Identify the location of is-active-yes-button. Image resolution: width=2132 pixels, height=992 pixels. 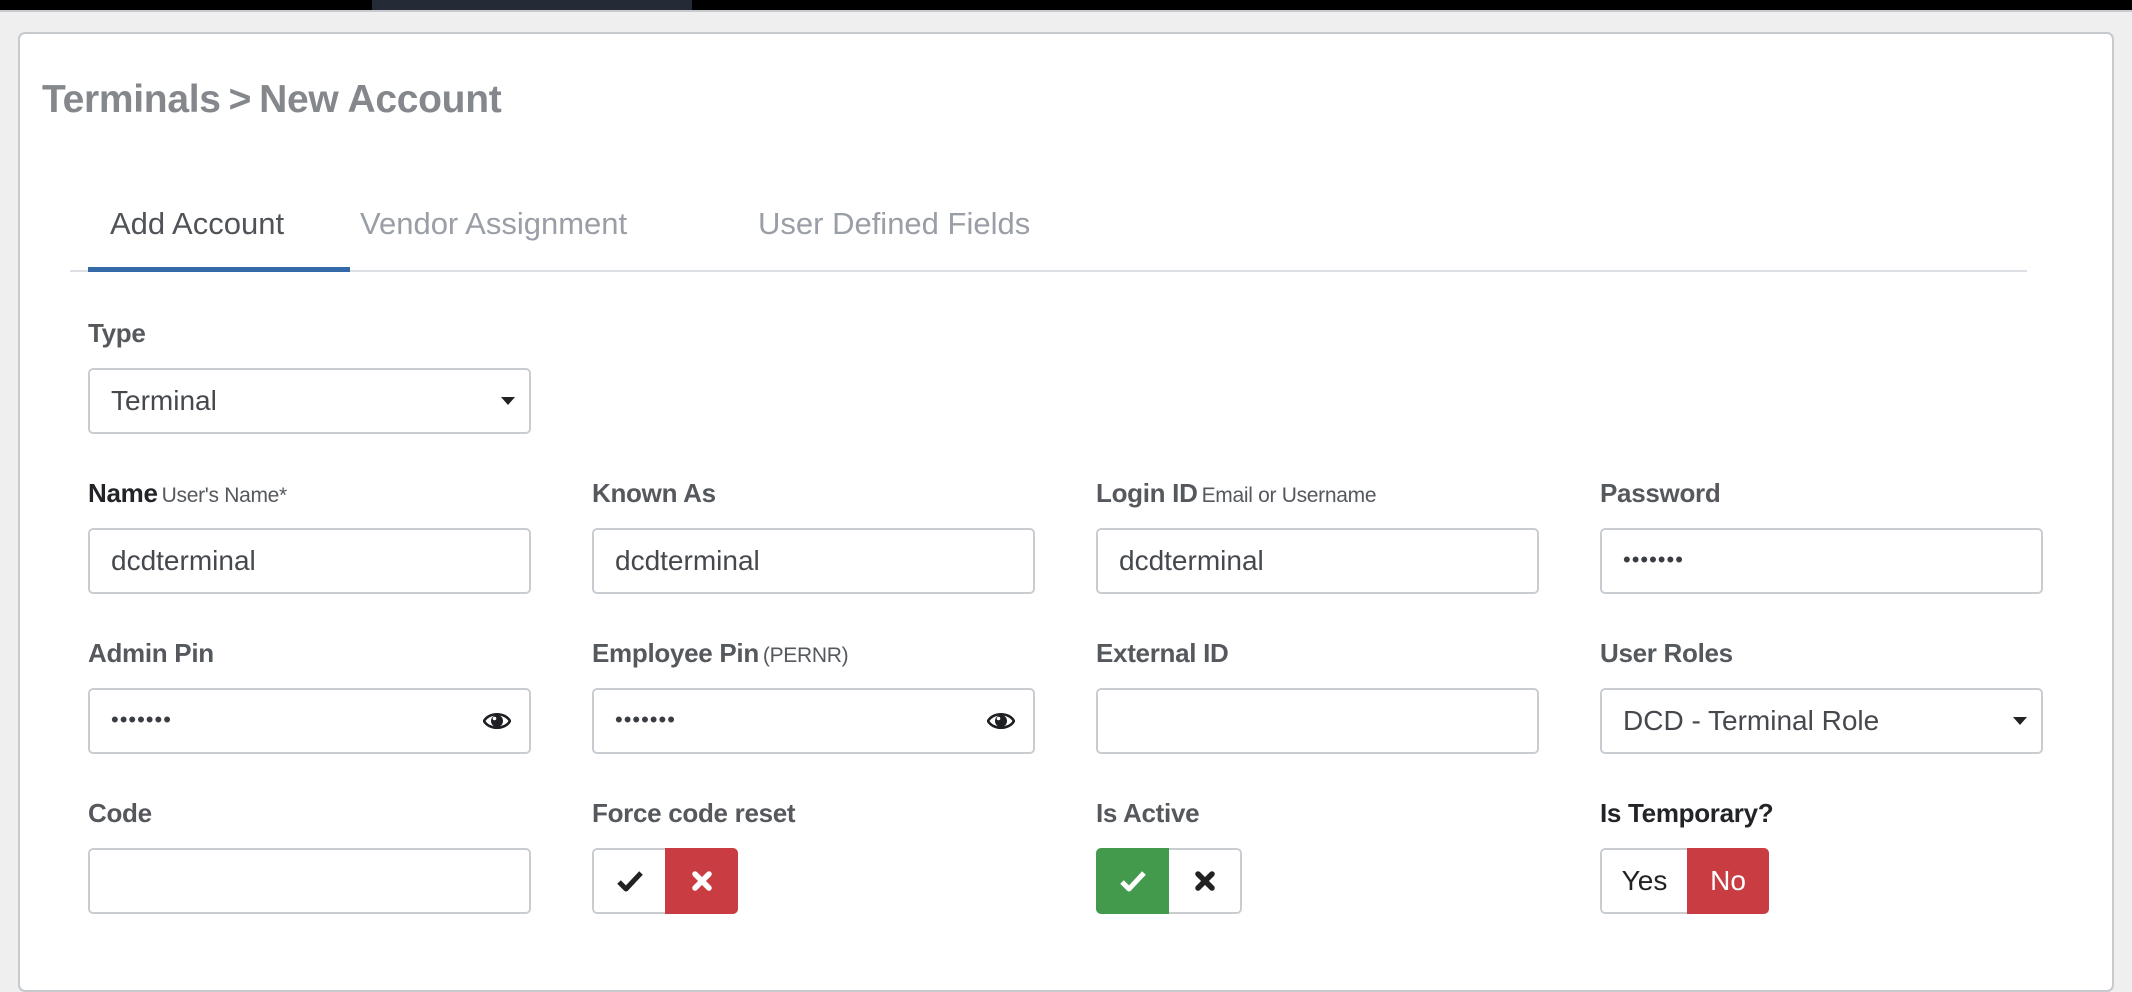
(1132, 881).